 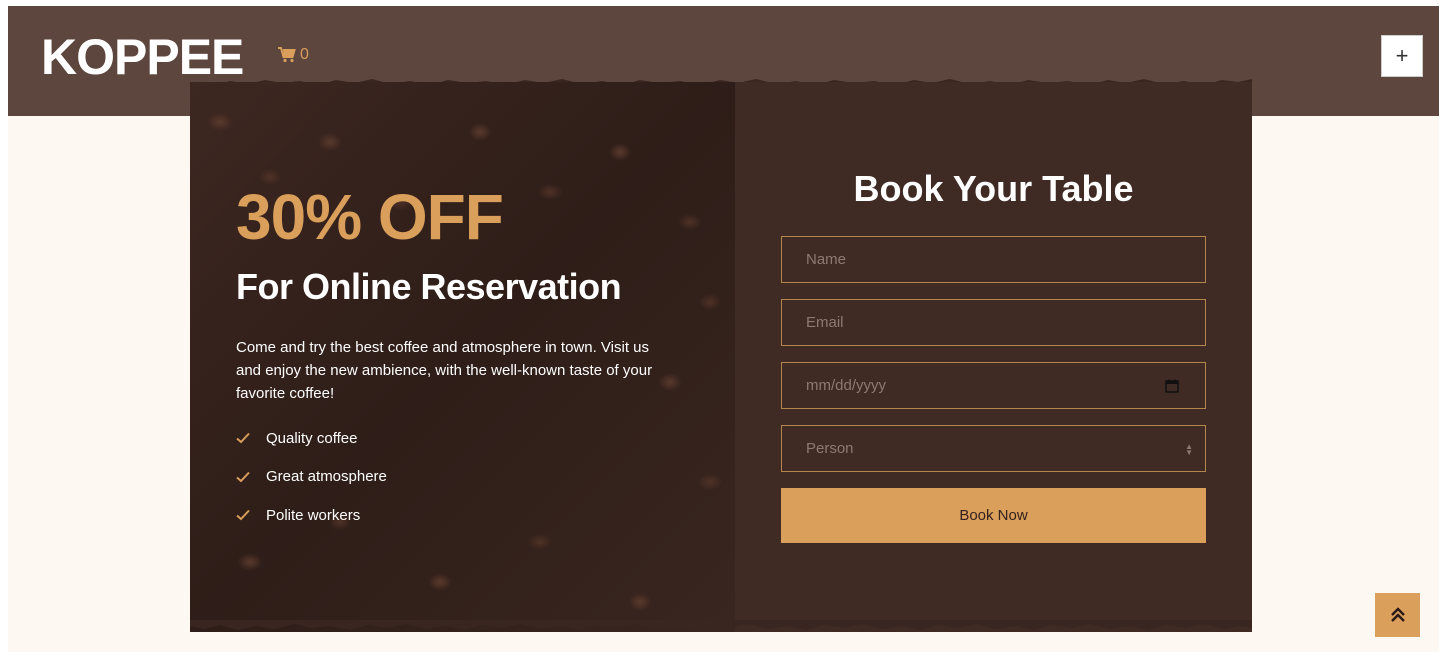 What do you see at coordinates (1005, 385) in the screenshot?
I see `date-input` at bounding box center [1005, 385].